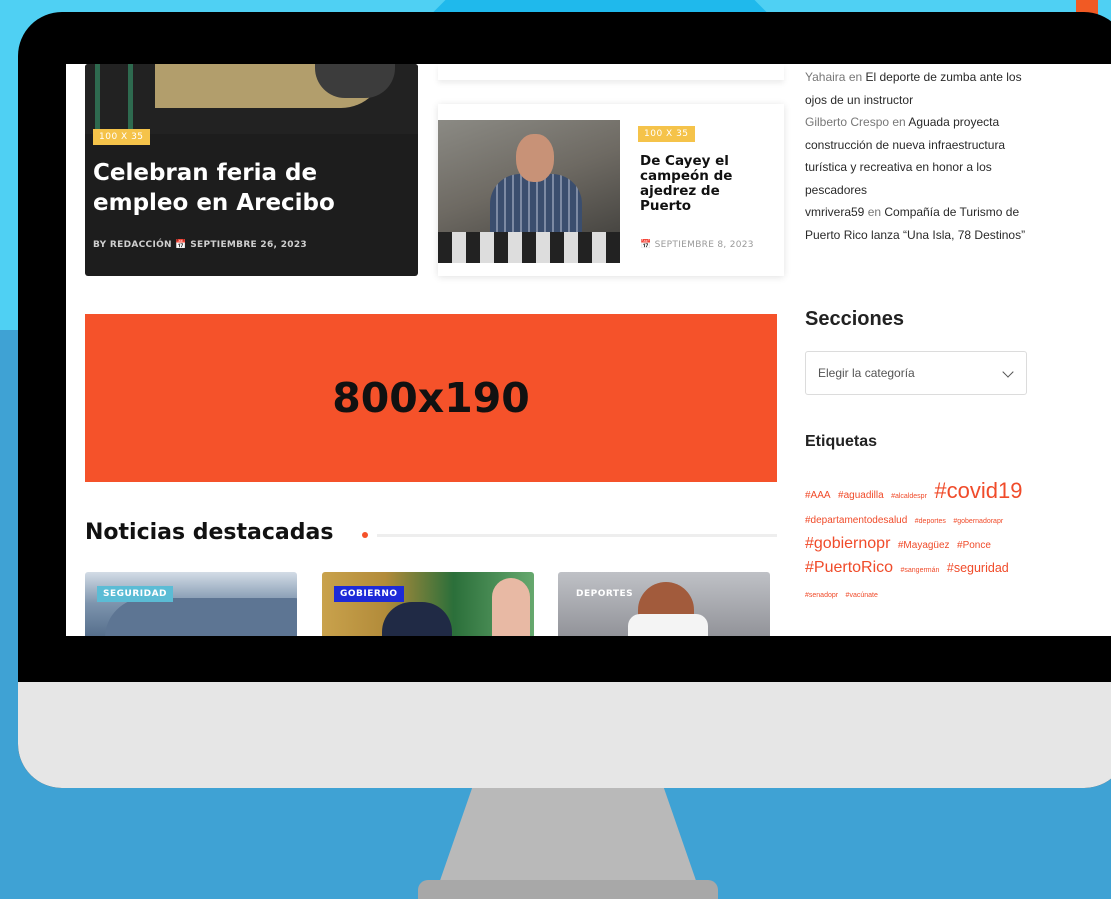 This screenshot has width=1111, height=899. What do you see at coordinates (924, 545) in the screenshot?
I see `tag-link: #Mayagüez` at bounding box center [924, 545].